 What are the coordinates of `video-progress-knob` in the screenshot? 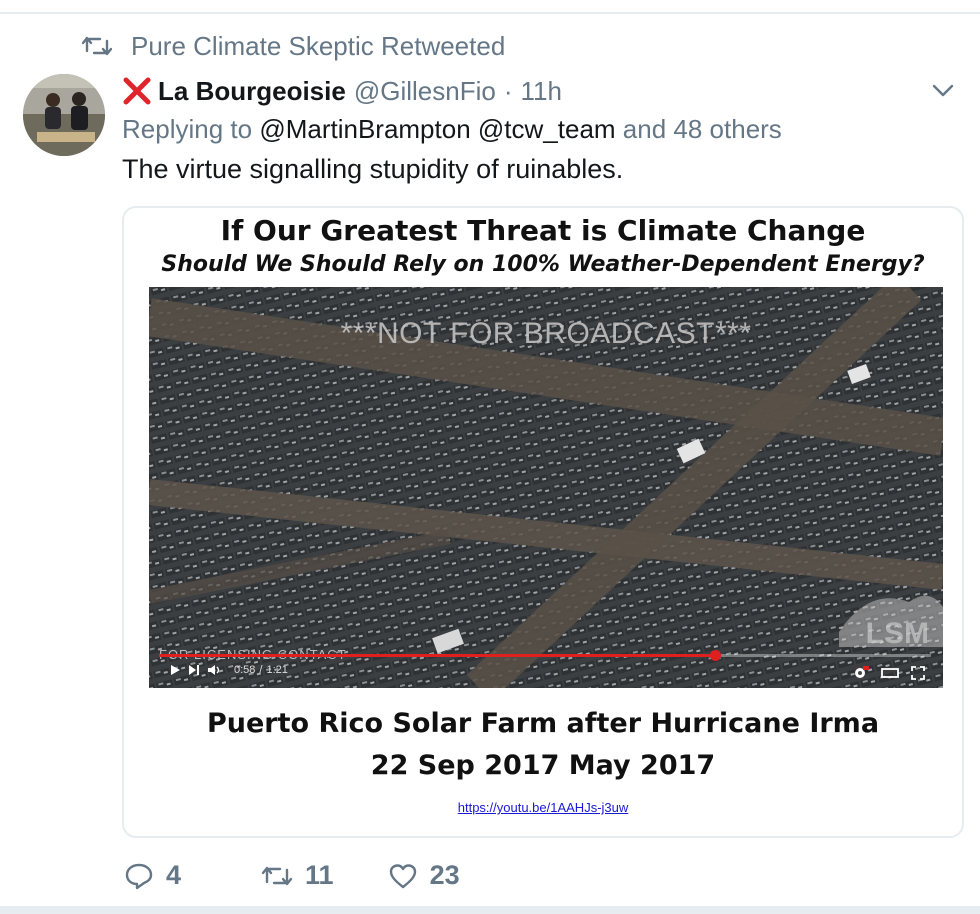 It's located at (715, 655).